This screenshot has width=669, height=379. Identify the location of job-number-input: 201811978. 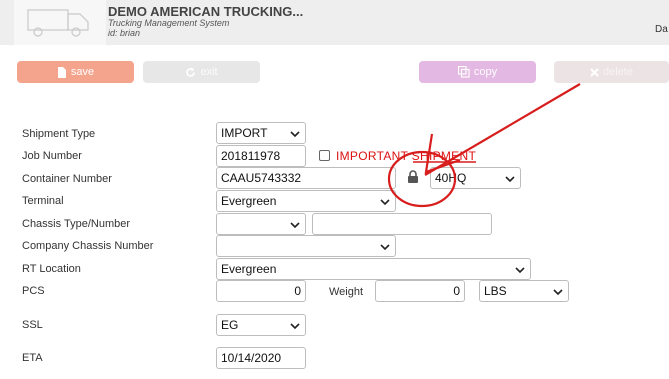
(261, 156).